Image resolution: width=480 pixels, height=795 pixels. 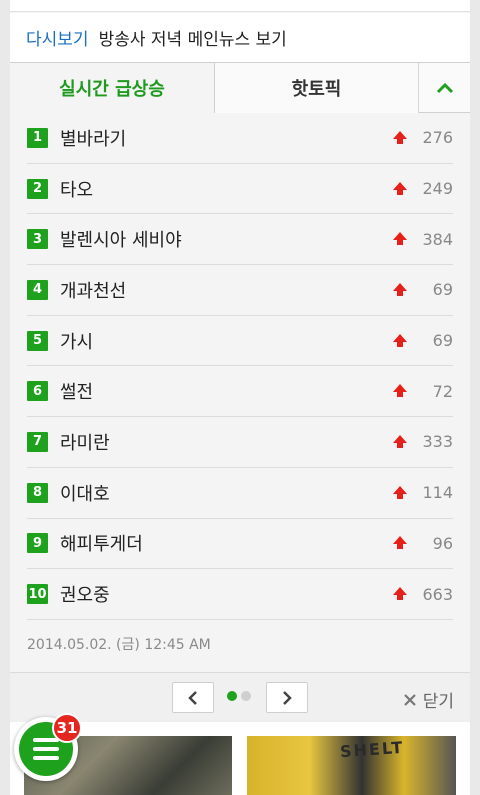 I want to click on close-button: 닫기, so click(x=428, y=699).